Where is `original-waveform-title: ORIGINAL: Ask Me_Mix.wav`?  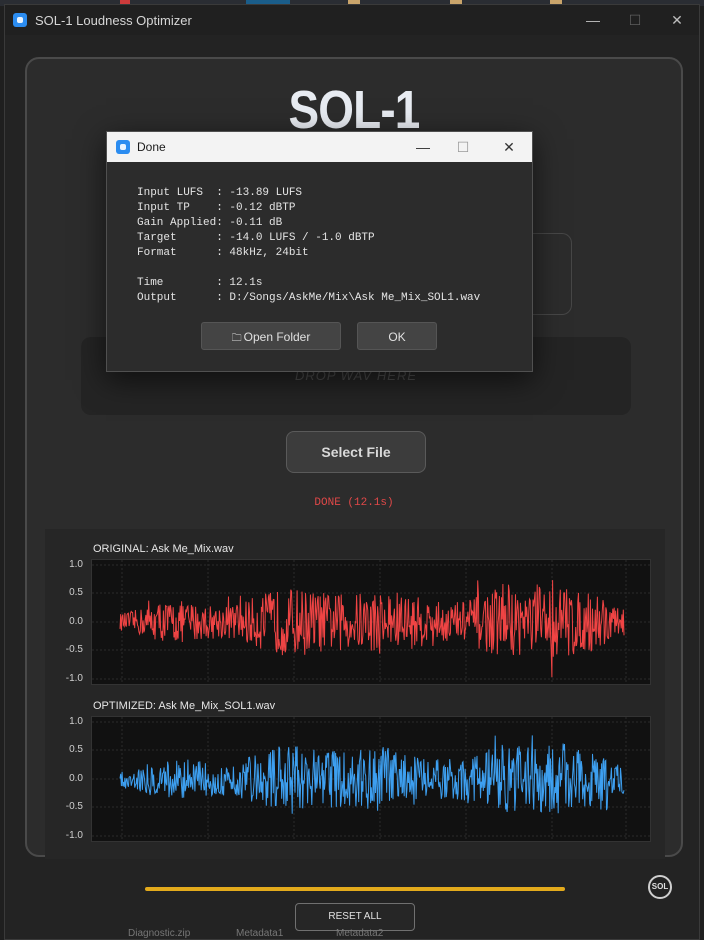
original-waveform-title: ORIGINAL: Ask Me_Mix.wav is located at coordinates (163, 549).